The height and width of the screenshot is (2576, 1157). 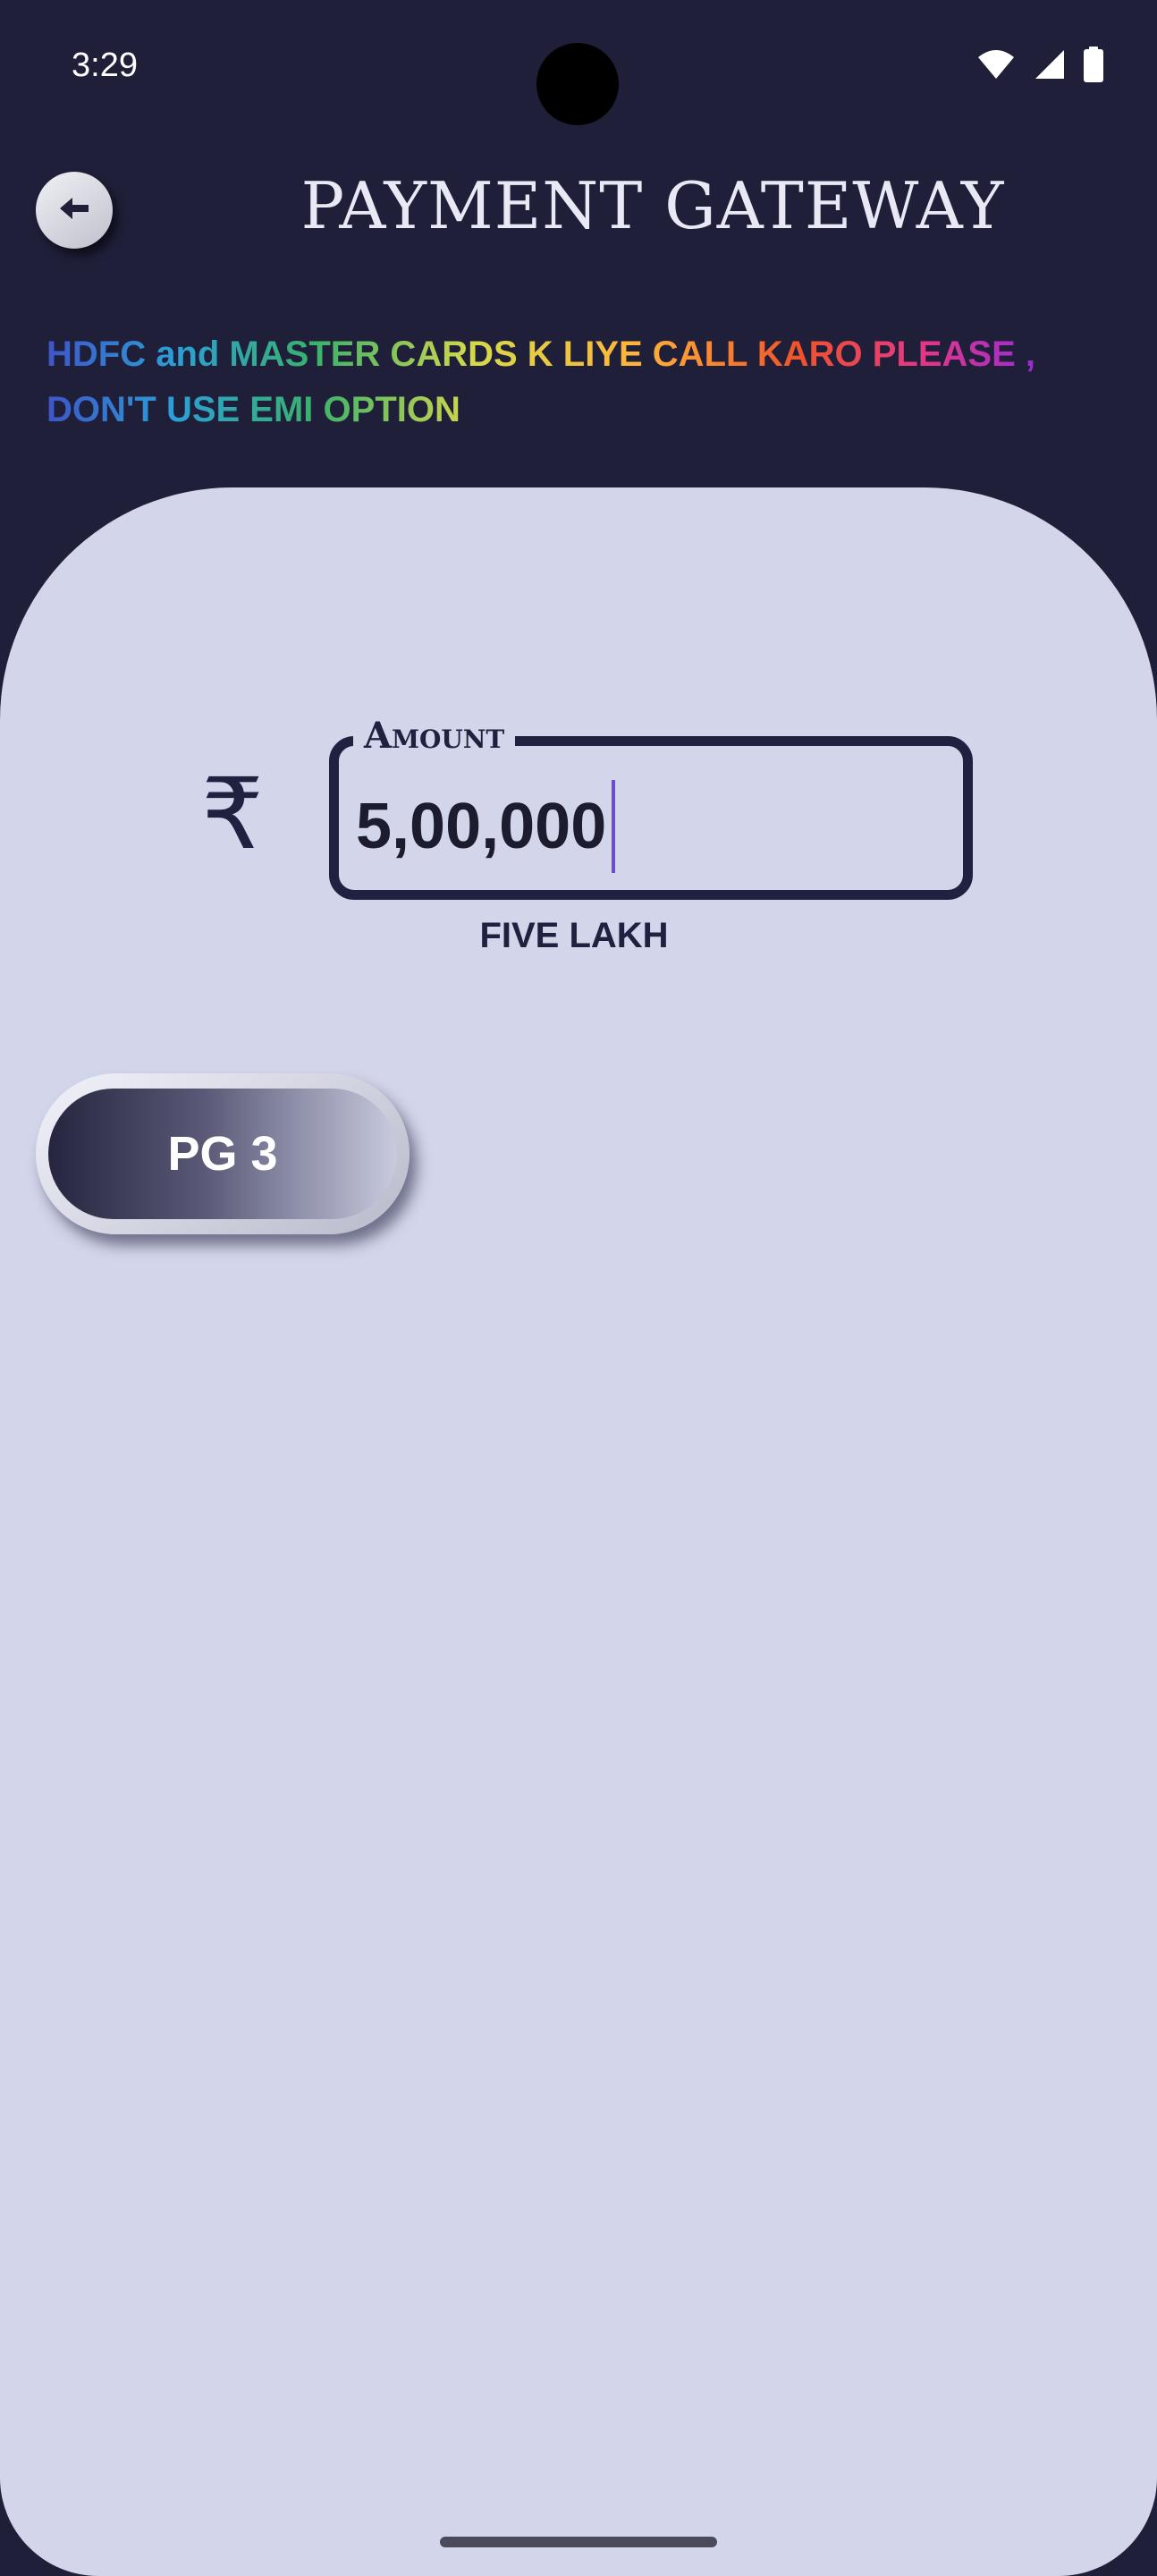 I want to click on amount-value: 5,00,000, so click(x=481, y=826).